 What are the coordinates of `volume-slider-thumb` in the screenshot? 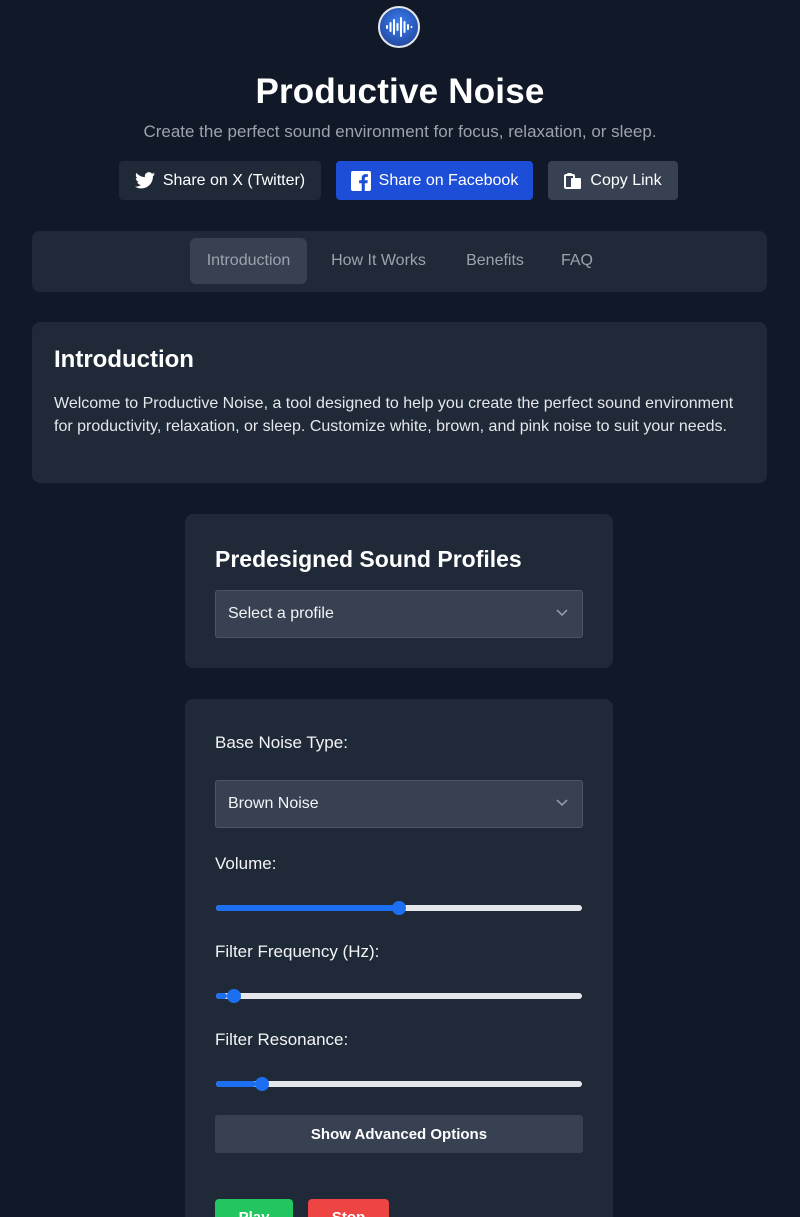 It's located at (399, 908).